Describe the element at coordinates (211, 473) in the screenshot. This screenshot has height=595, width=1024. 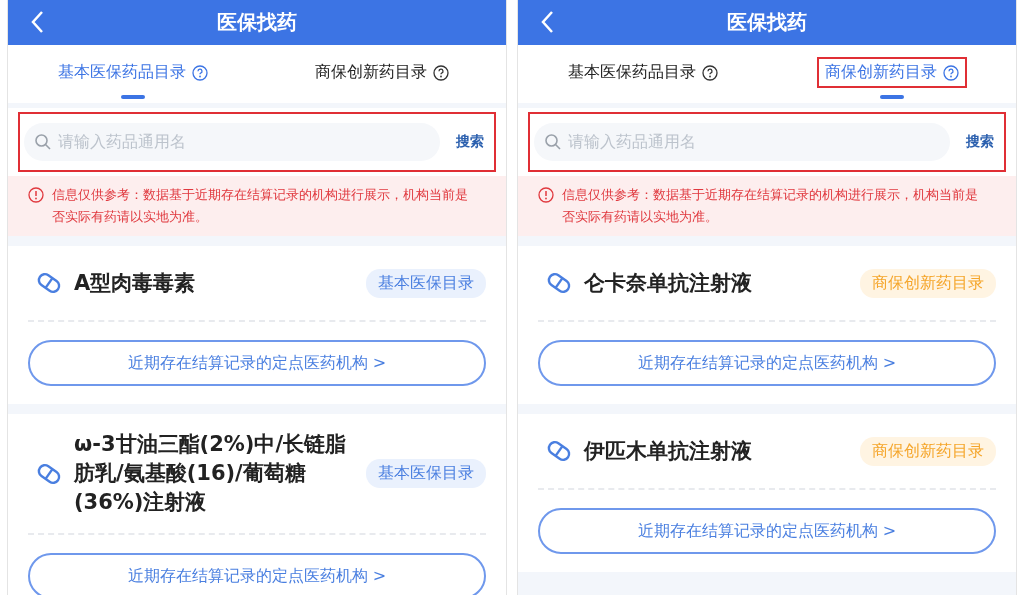
I see `drug-name: ω-3甘油三酯(2%)中/长链脂肪乳/氨基酸(16)/葡萄糖(36%)注射液` at that location.